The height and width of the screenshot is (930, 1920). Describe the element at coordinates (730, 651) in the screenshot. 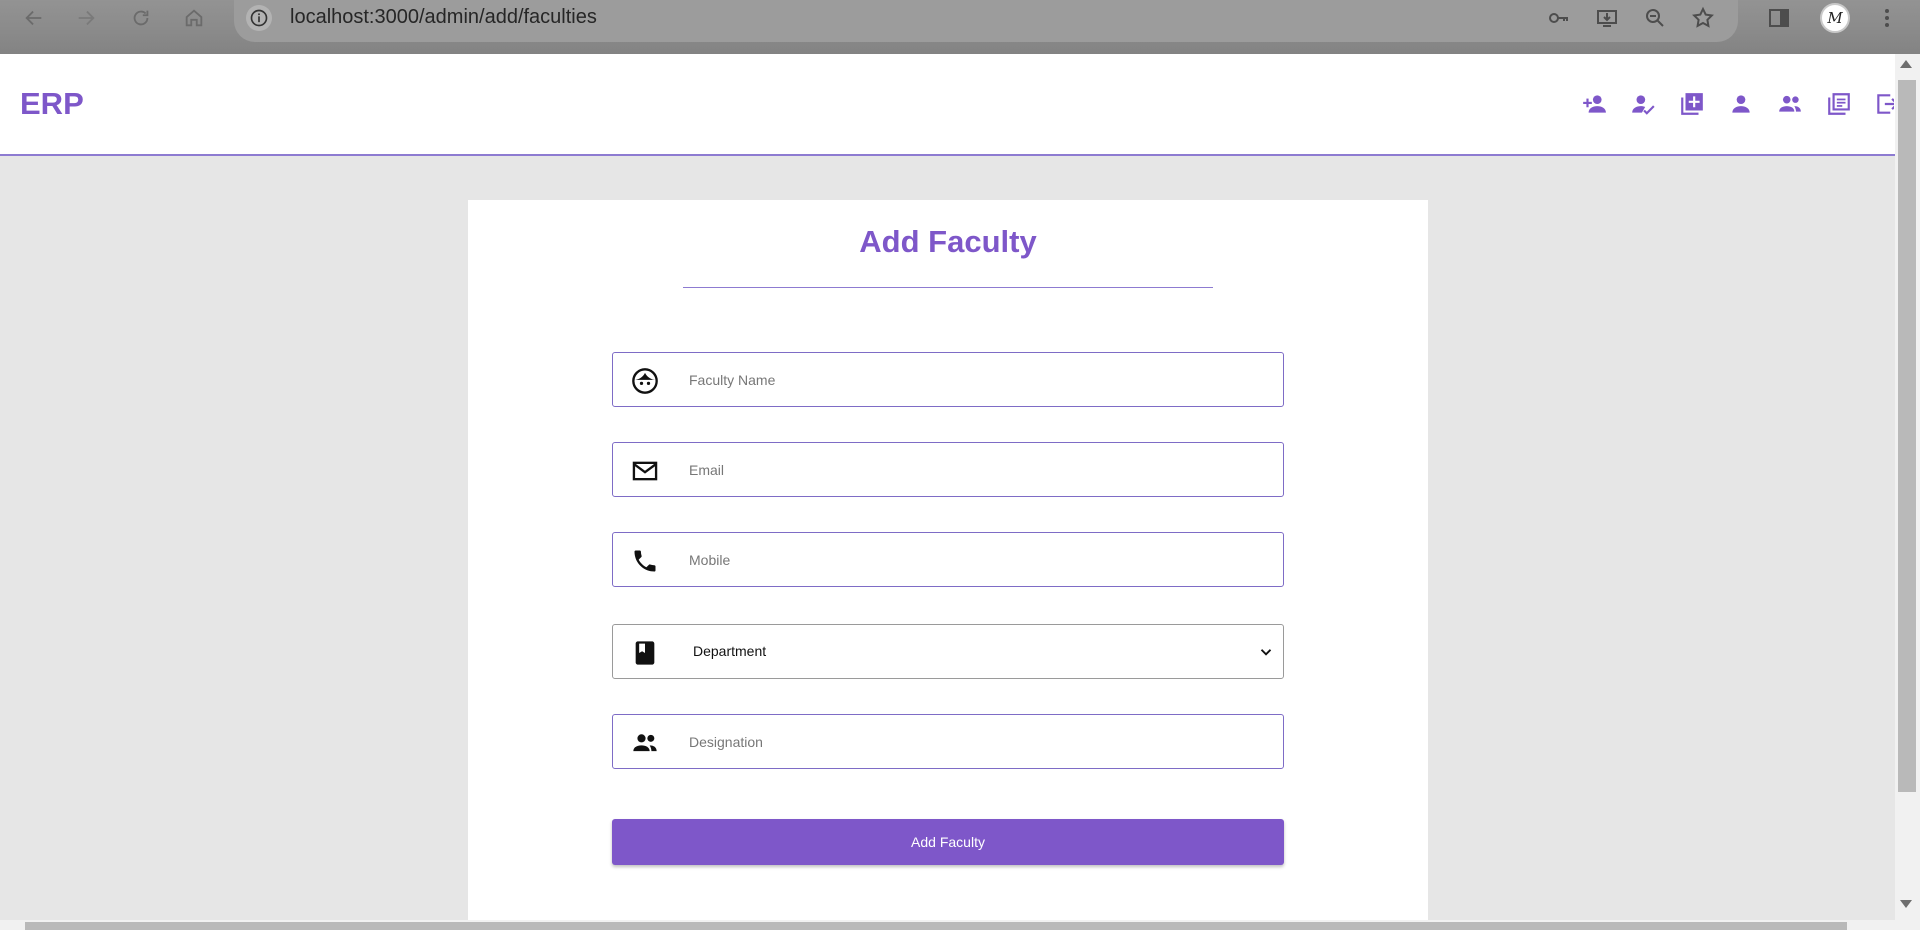

I see `department-select-value: Department` at that location.